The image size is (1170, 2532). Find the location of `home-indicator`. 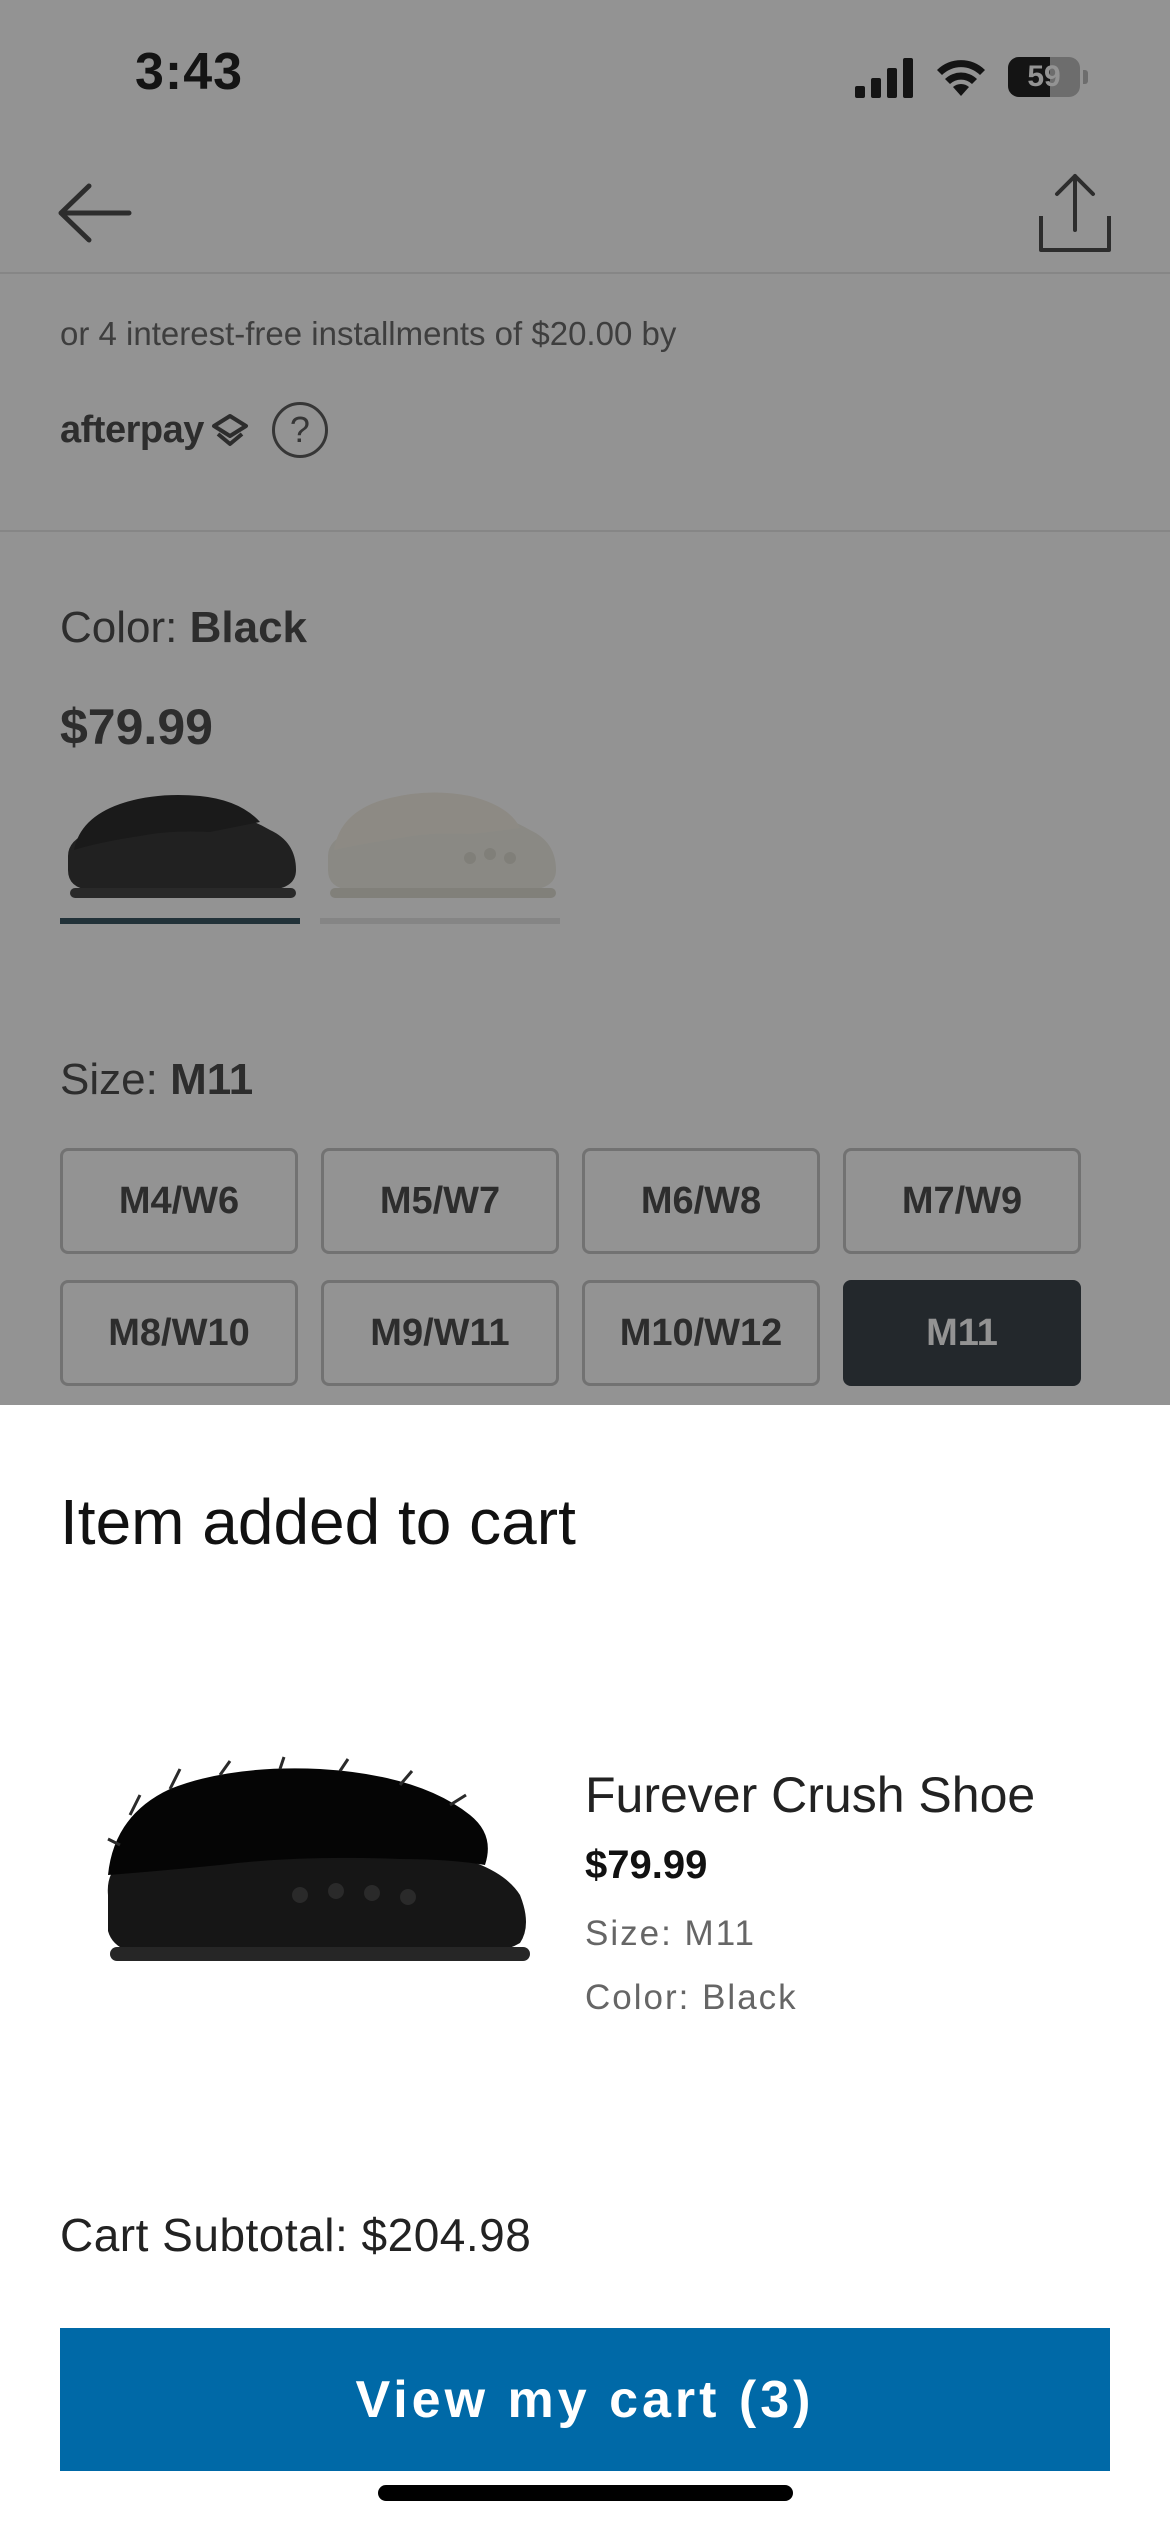

home-indicator is located at coordinates (585, 2493).